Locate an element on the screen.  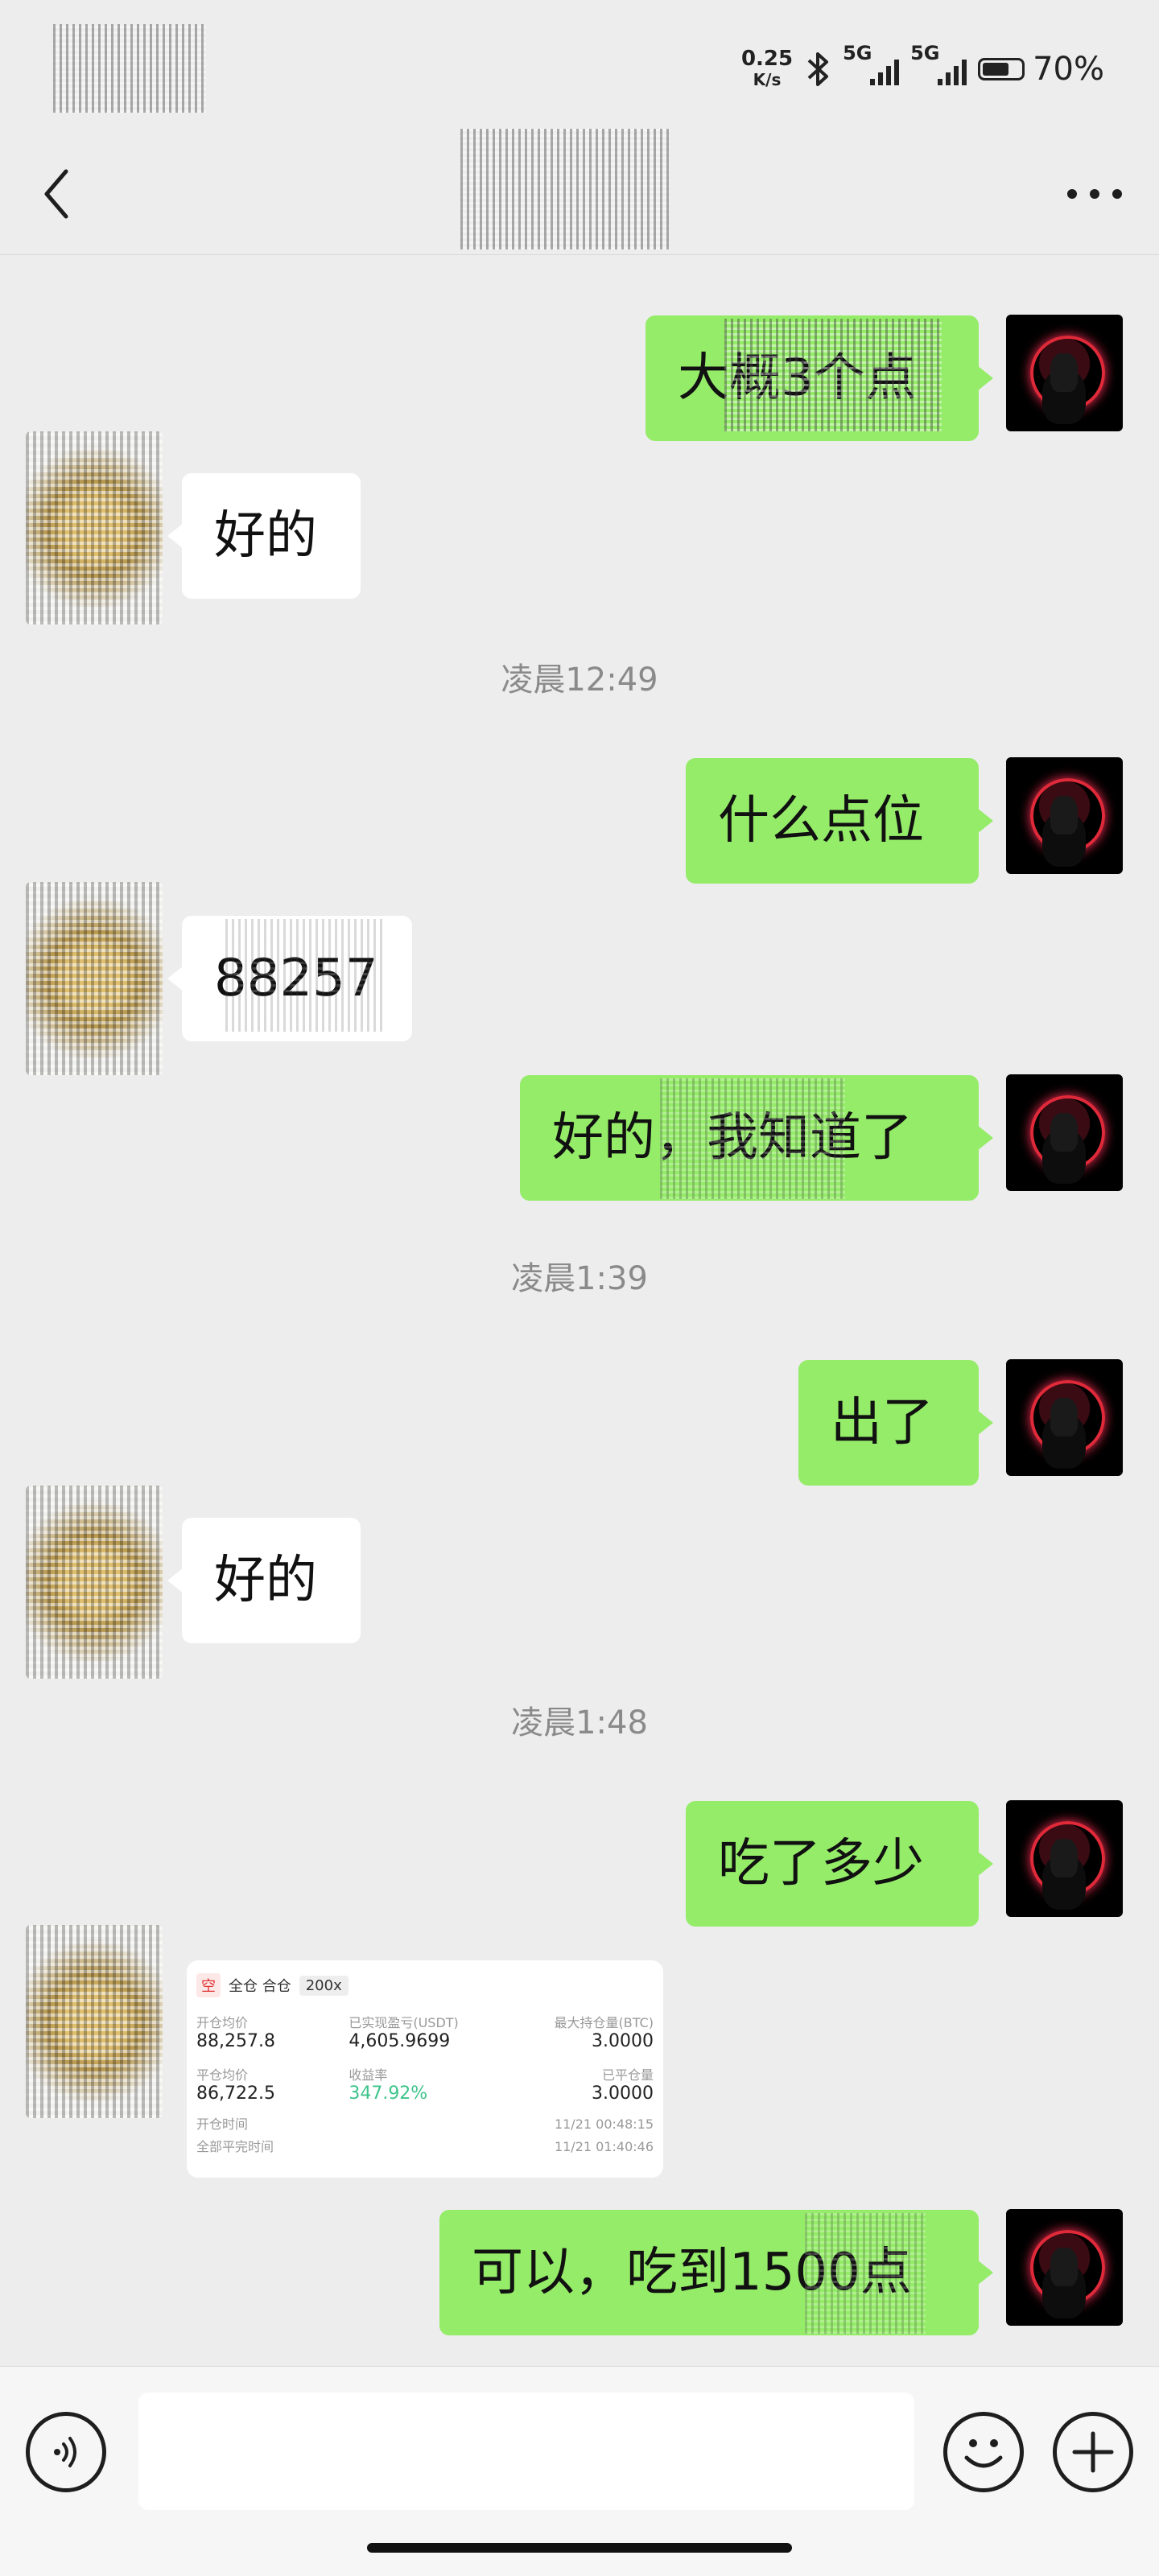
voice-input-button is located at coordinates (66, 2452).